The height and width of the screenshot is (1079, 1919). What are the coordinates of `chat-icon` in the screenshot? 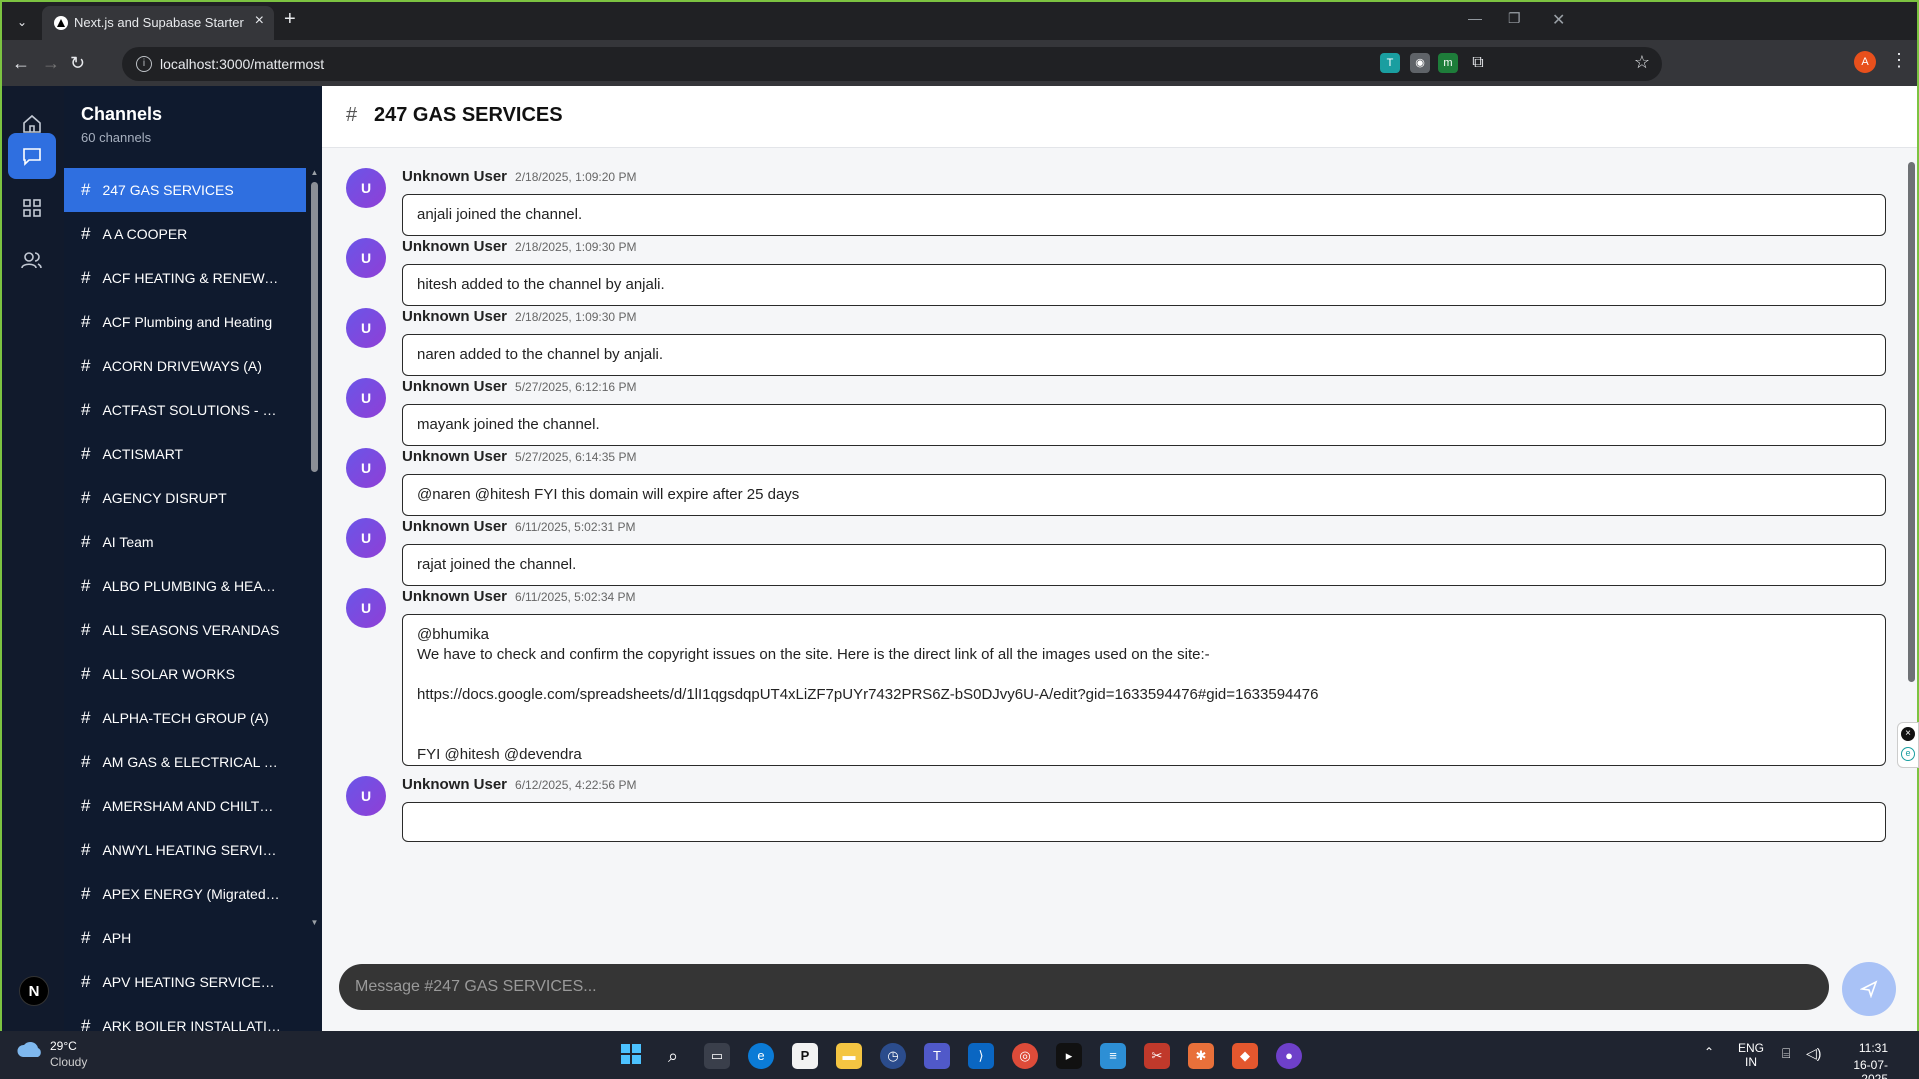 It's located at (32, 156).